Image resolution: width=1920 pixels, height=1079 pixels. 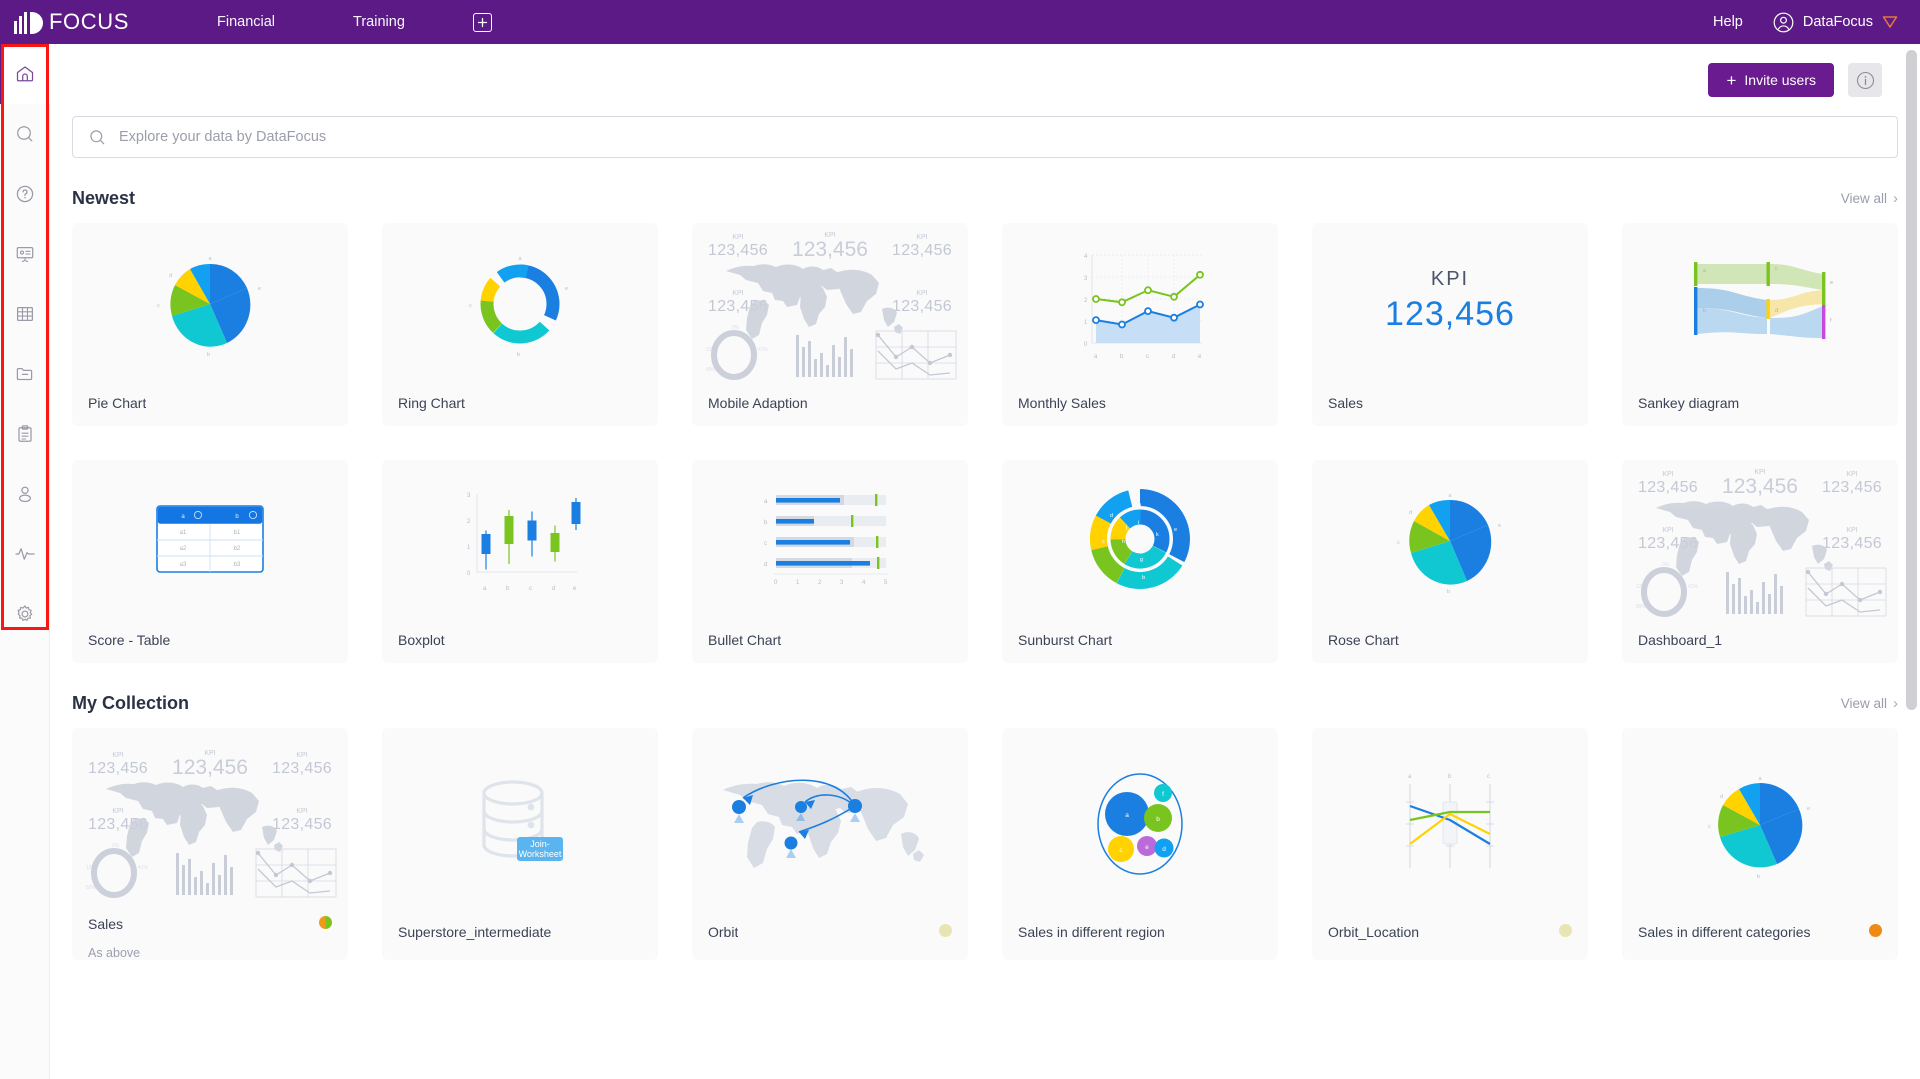 I want to click on card-superstore-intermediate: Join- Worksheet Superstore_intermediate, so click(x=520, y=844).